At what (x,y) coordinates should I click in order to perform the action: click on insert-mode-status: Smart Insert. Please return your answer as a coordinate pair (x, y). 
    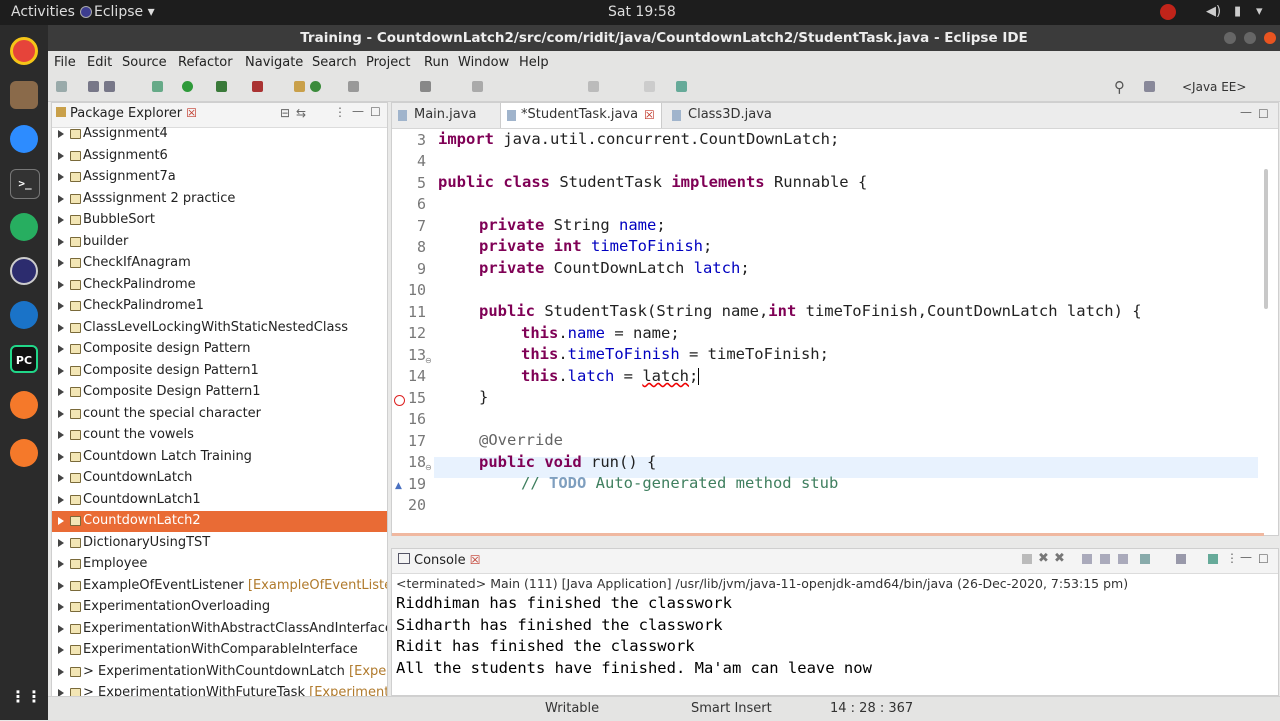
    Looking at the image, I should click on (731, 708).